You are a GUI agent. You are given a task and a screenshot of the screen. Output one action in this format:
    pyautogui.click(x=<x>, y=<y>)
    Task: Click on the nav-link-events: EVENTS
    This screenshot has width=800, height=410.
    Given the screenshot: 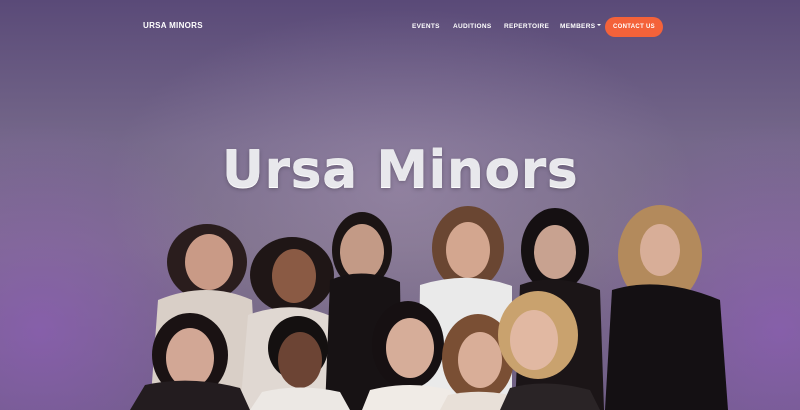 What is the action you would take?
    pyautogui.click(x=426, y=26)
    